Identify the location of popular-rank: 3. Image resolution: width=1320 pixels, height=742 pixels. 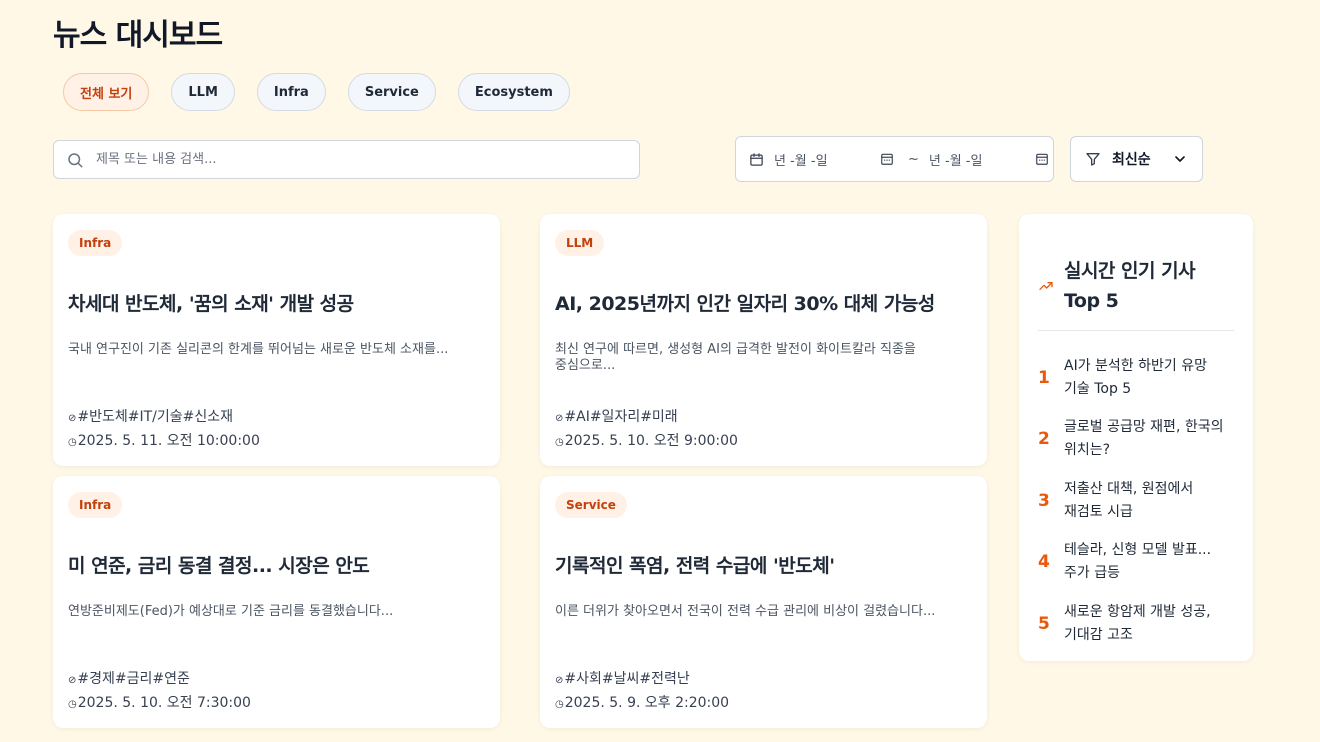
(1044, 500).